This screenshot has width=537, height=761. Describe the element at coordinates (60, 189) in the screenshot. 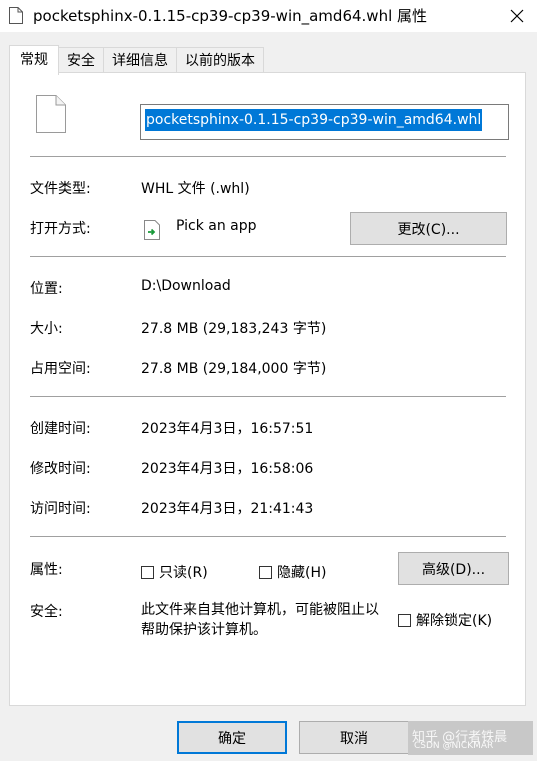

I see `file-type-label: 文件类型:` at that location.